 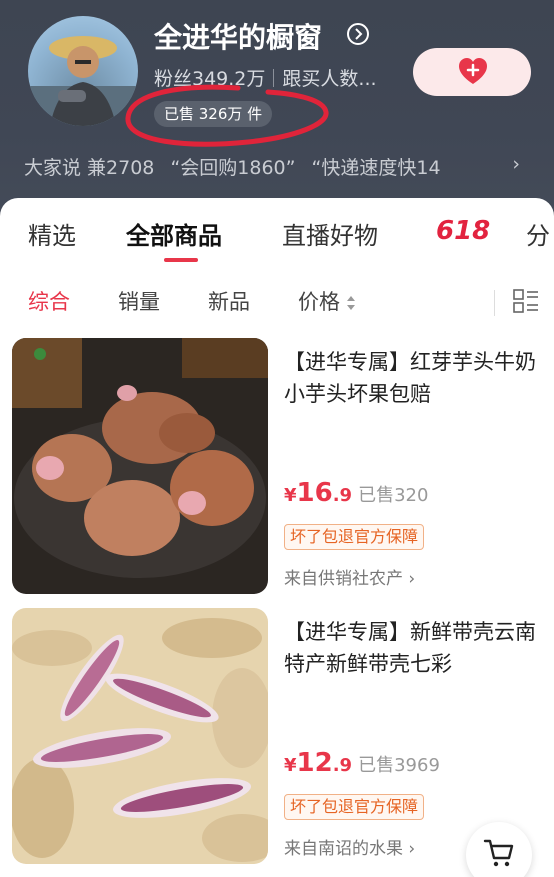 I want to click on review-item: “会回购1860”, so click(x=233, y=168).